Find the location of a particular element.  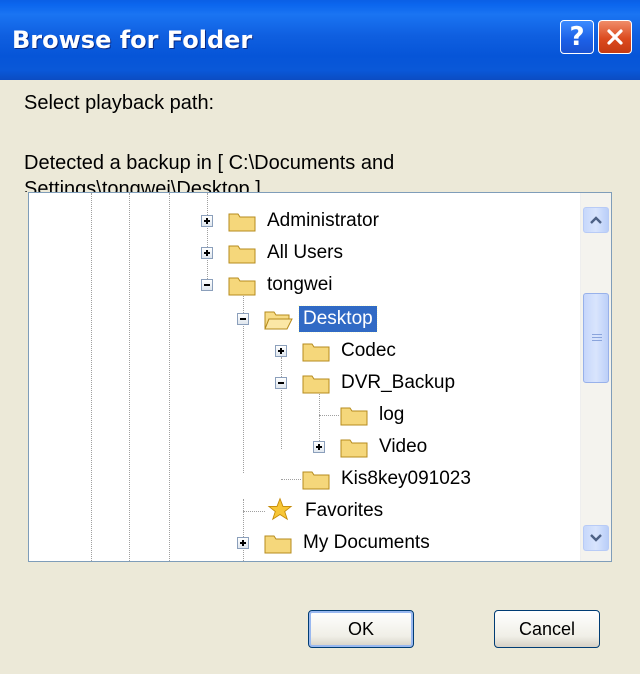

window-title: Browse for Folder is located at coordinates (132, 40).